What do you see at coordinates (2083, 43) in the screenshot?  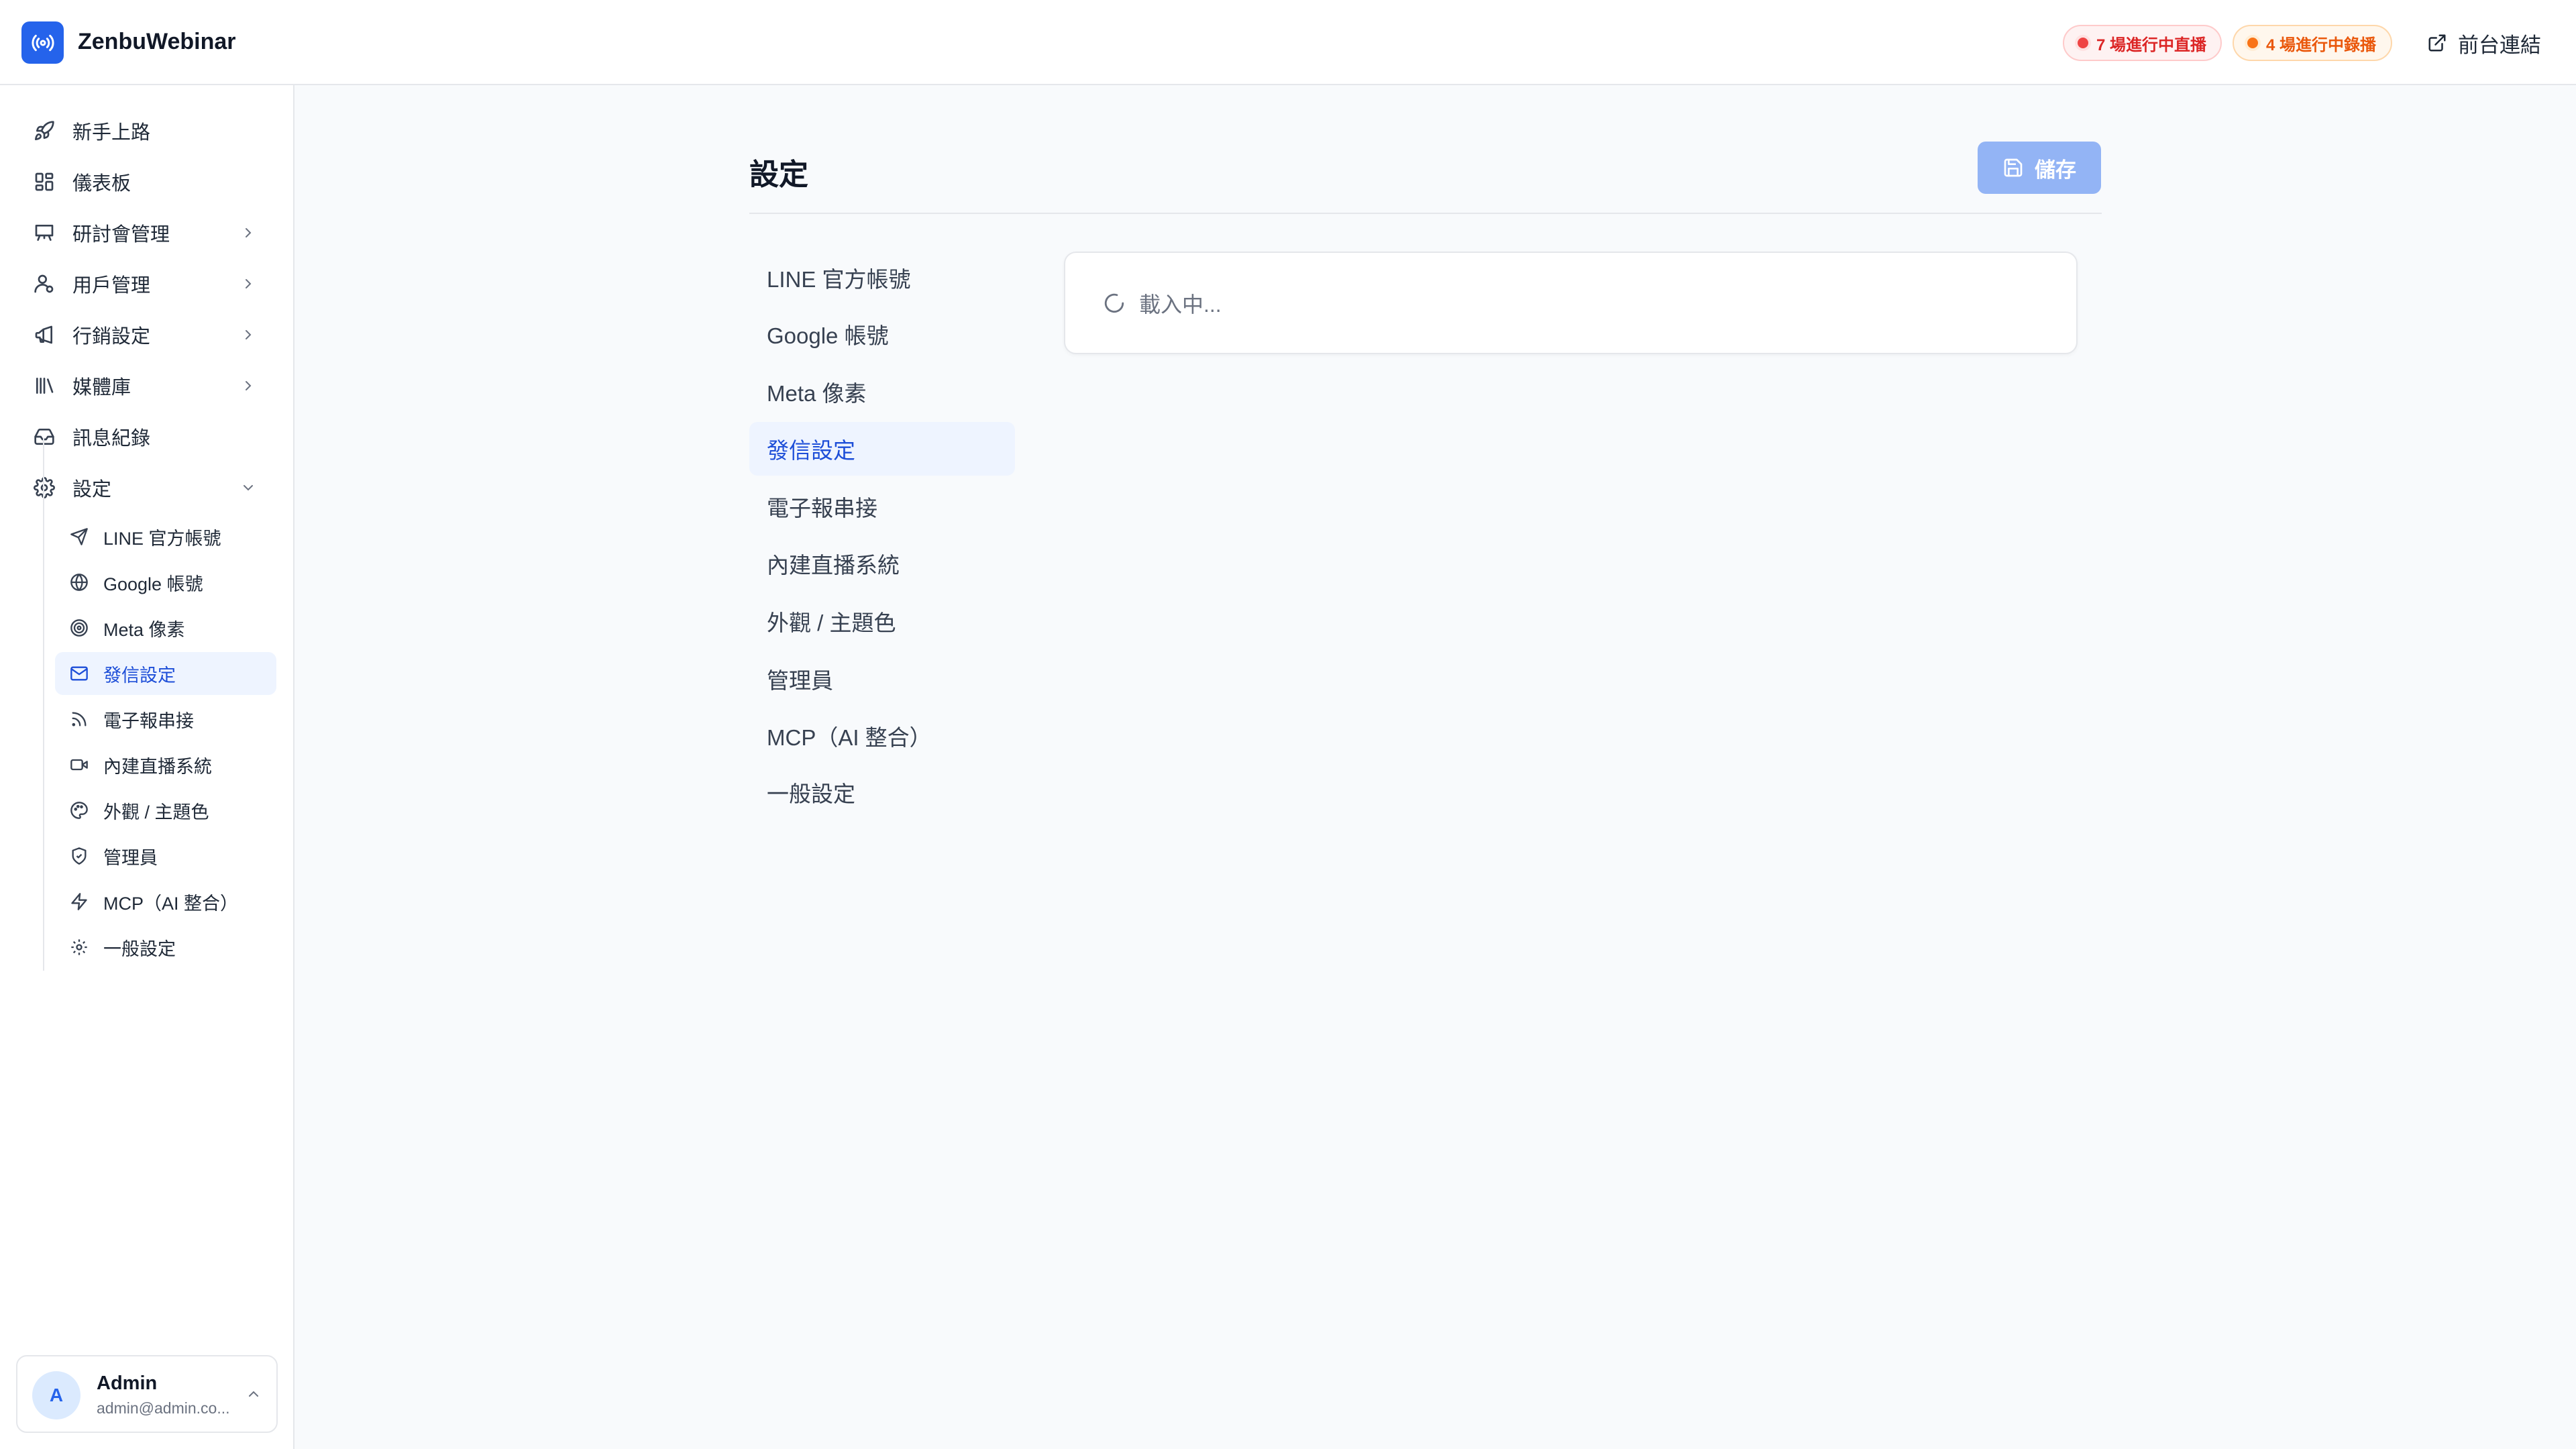 I see `live-dot-icon` at bounding box center [2083, 43].